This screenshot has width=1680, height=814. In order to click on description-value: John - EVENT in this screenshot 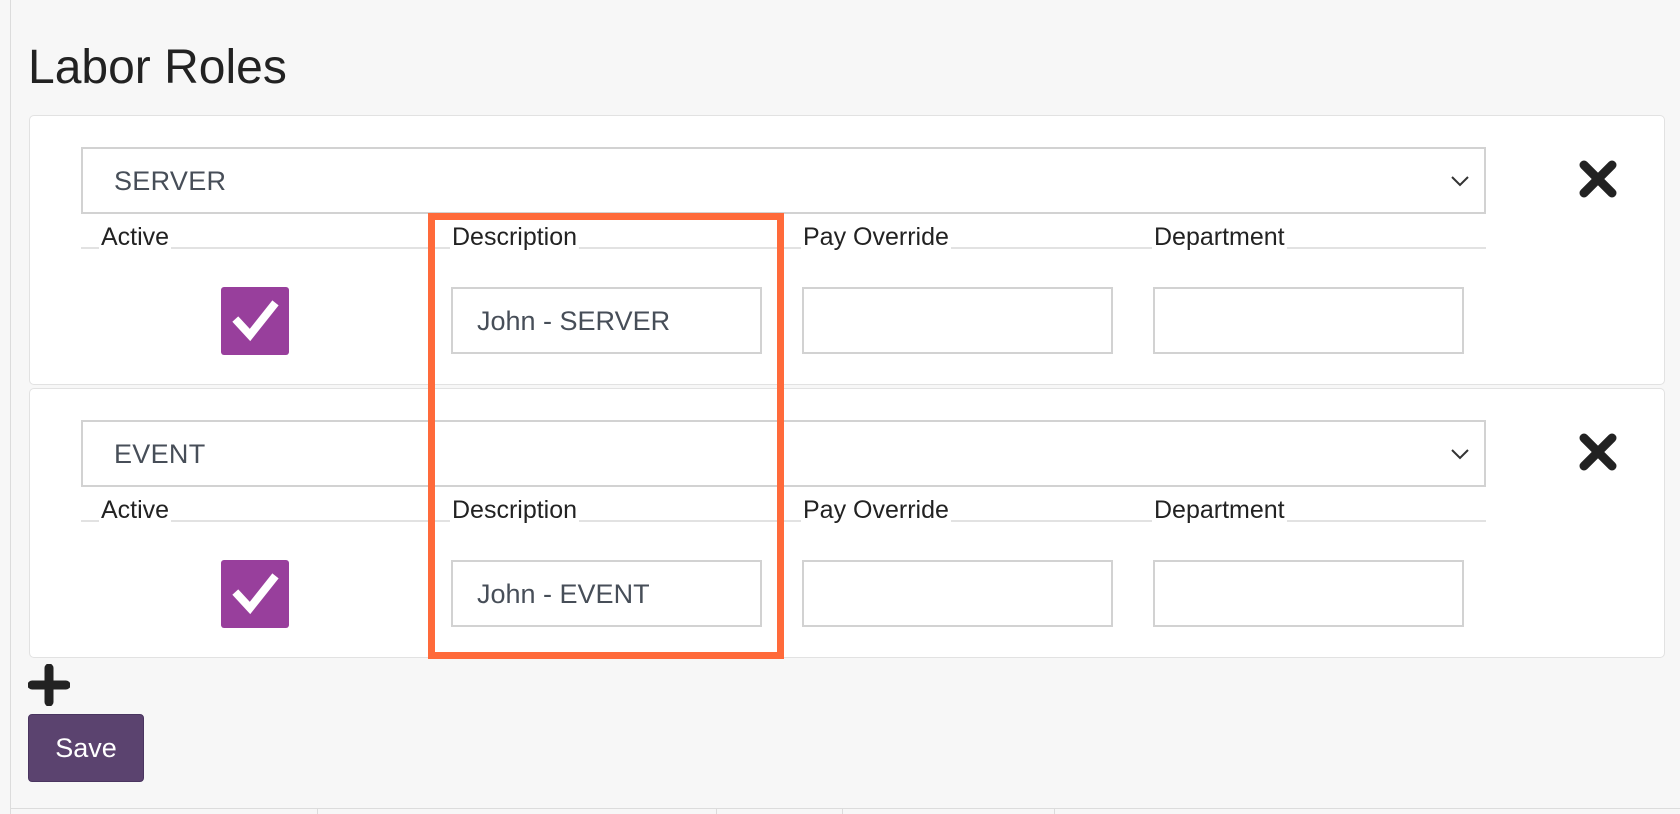, I will do `click(563, 594)`.